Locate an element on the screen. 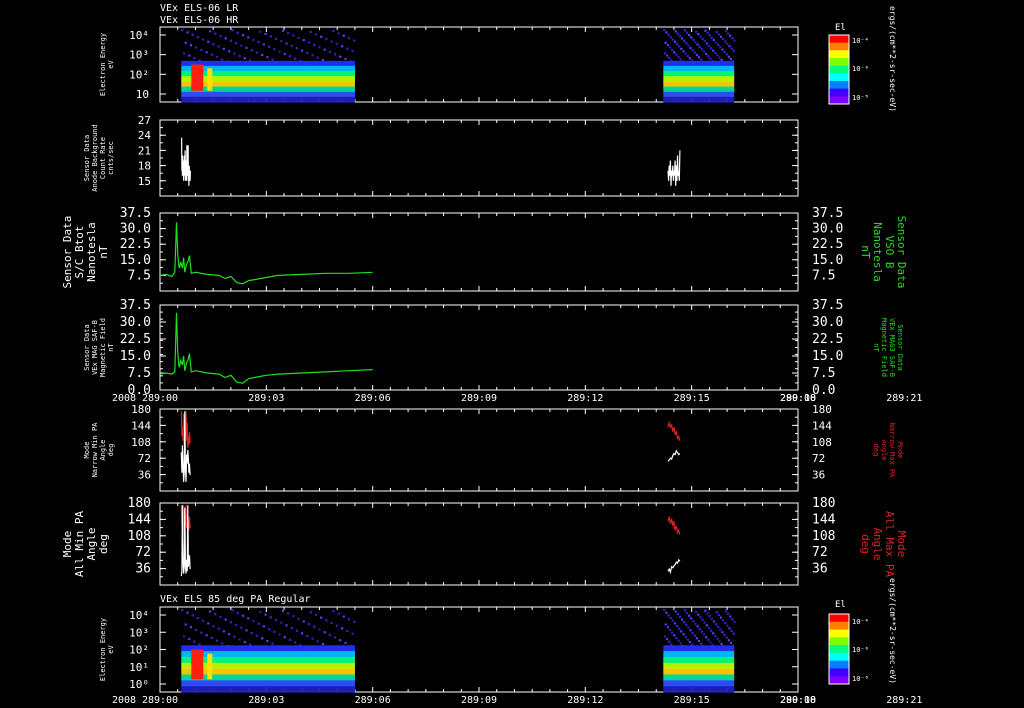 The height and width of the screenshot is (708, 1024). right-axis-label-line: Narrow Max PA is located at coordinates (892, 451).